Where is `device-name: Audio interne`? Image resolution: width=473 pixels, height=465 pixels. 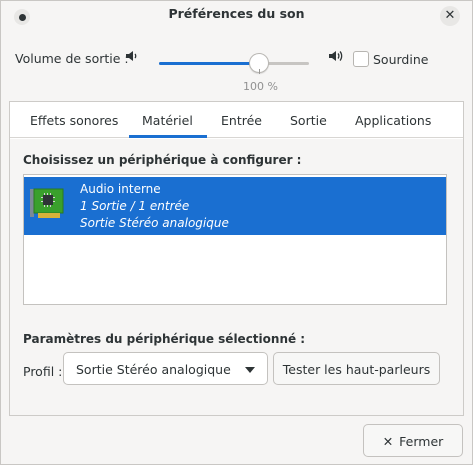 device-name: Audio interne is located at coordinates (120, 189).